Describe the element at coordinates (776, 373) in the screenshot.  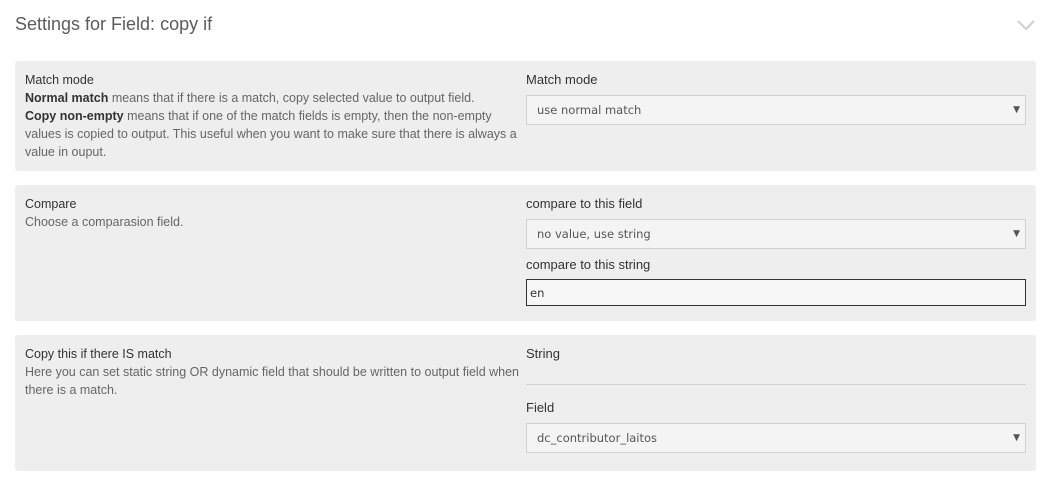
I see `copy-string-field` at that location.